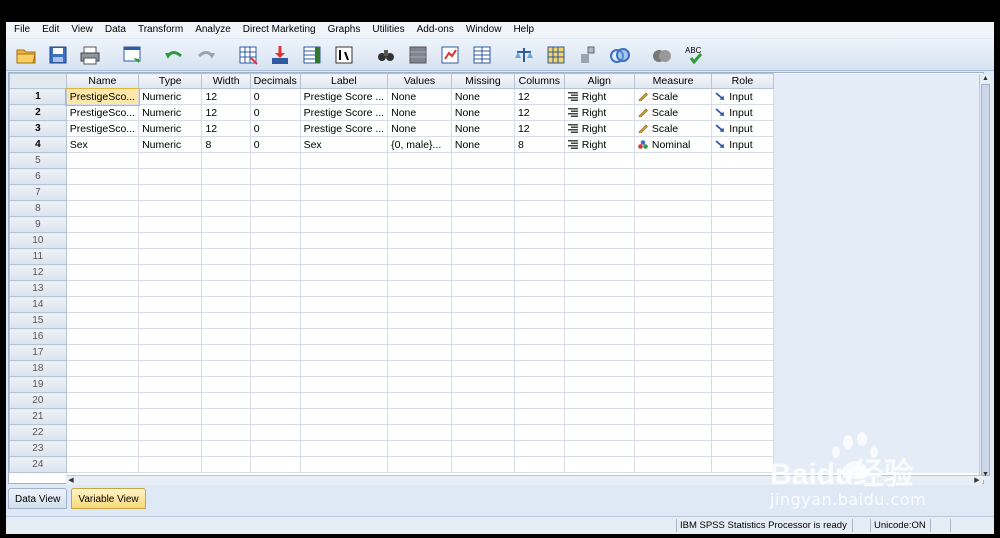  What do you see at coordinates (206, 55) in the screenshot?
I see `redo-icon` at bounding box center [206, 55].